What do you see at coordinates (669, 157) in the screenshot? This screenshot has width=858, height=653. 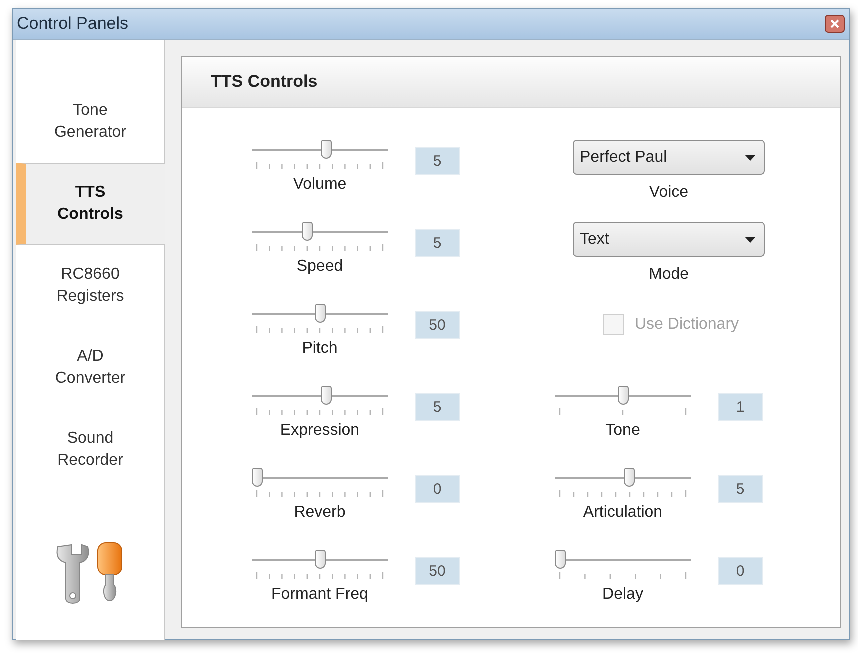 I see `dropdown: Perfect Paul` at bounding box center [669, 157].